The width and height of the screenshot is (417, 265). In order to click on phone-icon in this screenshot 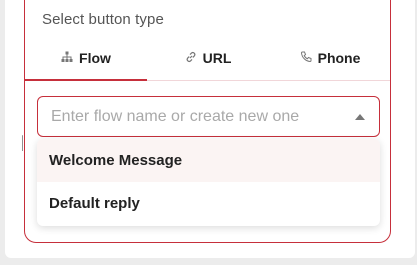, I will do `click(306, 58)`.